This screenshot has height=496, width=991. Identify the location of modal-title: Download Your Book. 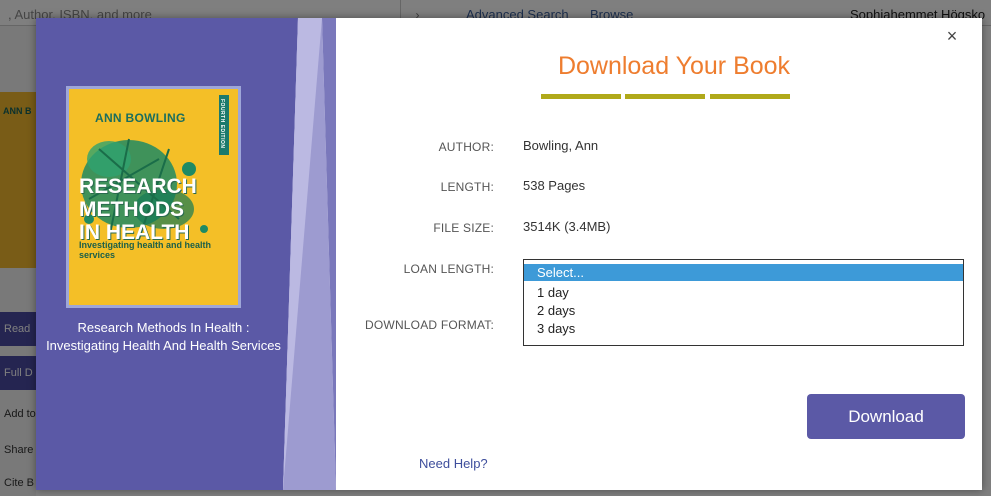
(674, 66).